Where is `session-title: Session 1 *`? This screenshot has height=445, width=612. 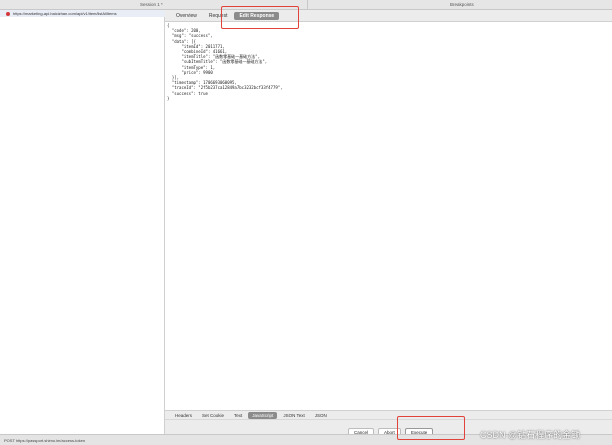 session-title: Session 1 * is located at coordinates (151, 4).